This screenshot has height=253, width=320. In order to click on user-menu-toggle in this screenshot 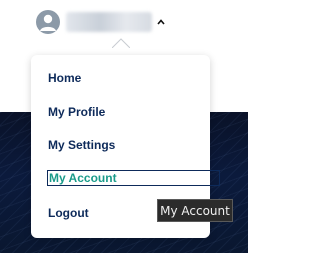, I will do `click(101, 22)`.